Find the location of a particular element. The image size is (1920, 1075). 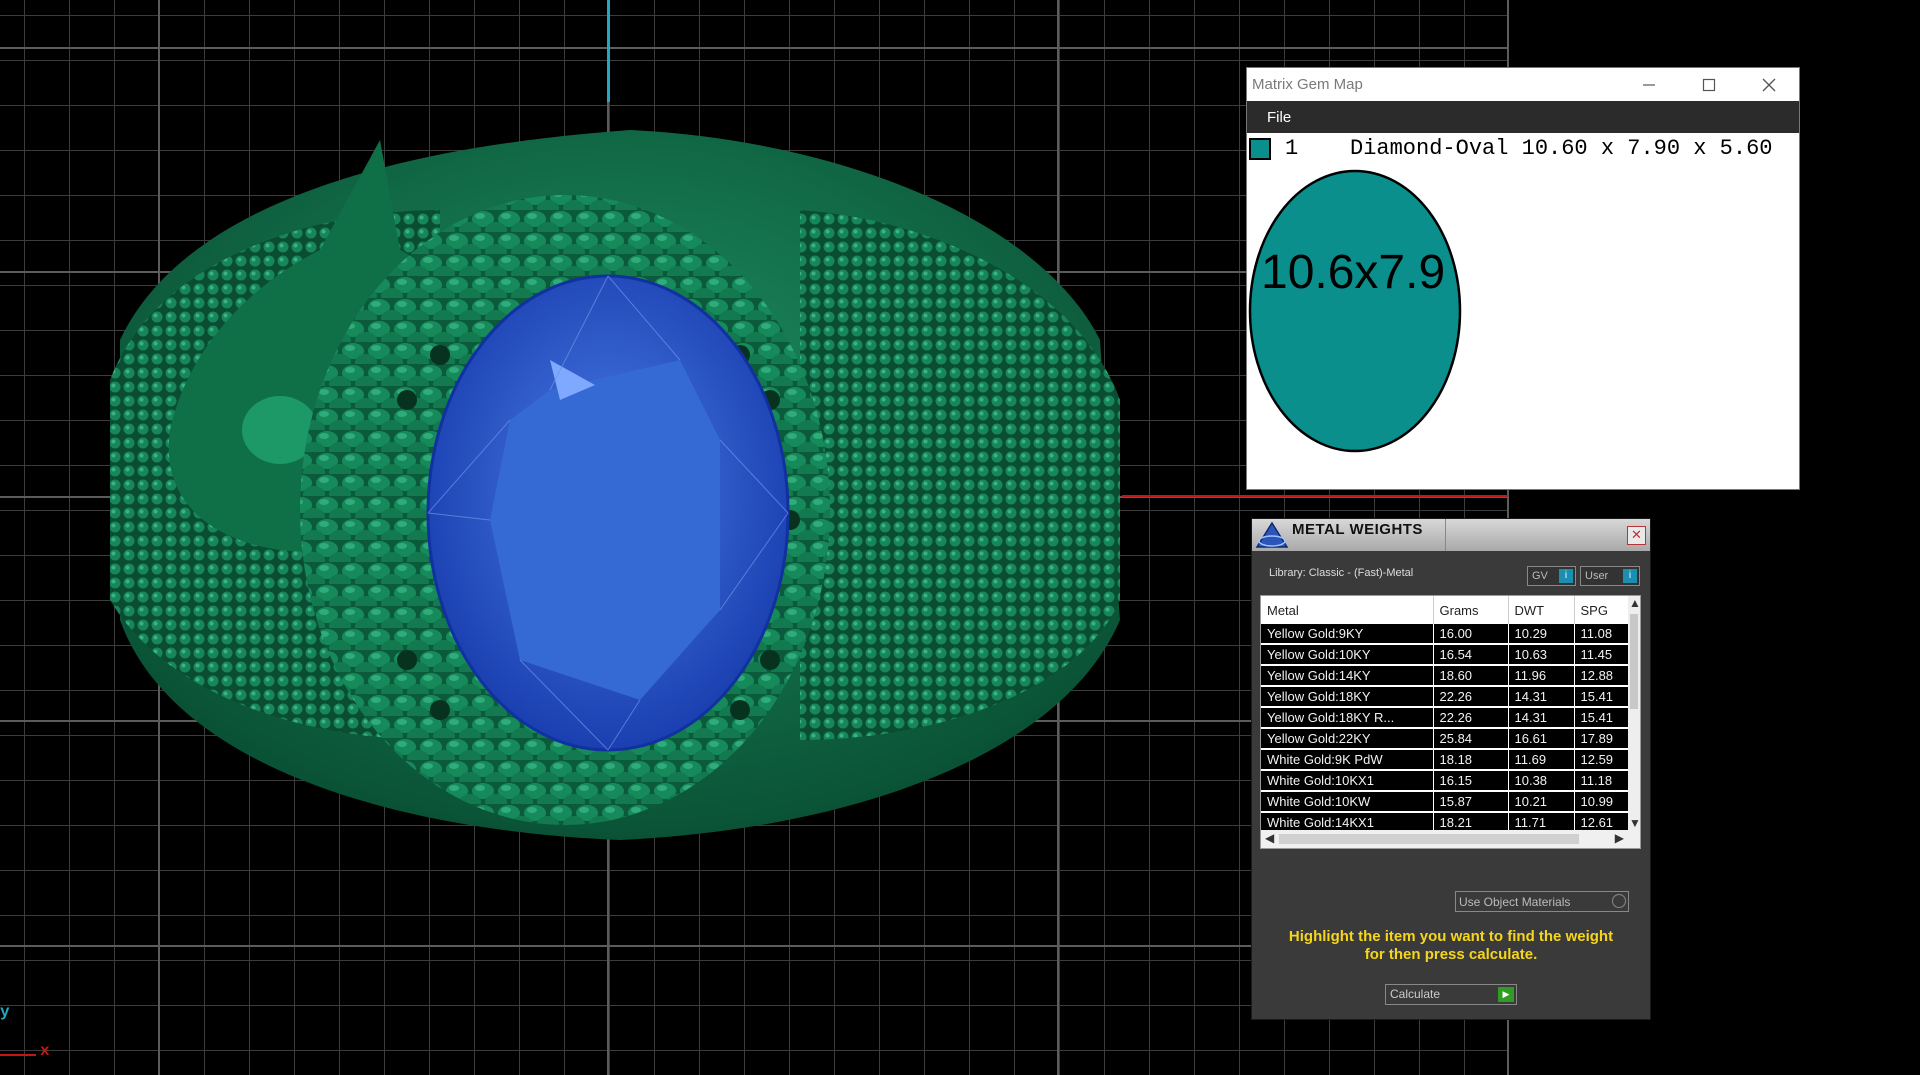

close-icon is located at coordinates (1769, 84).